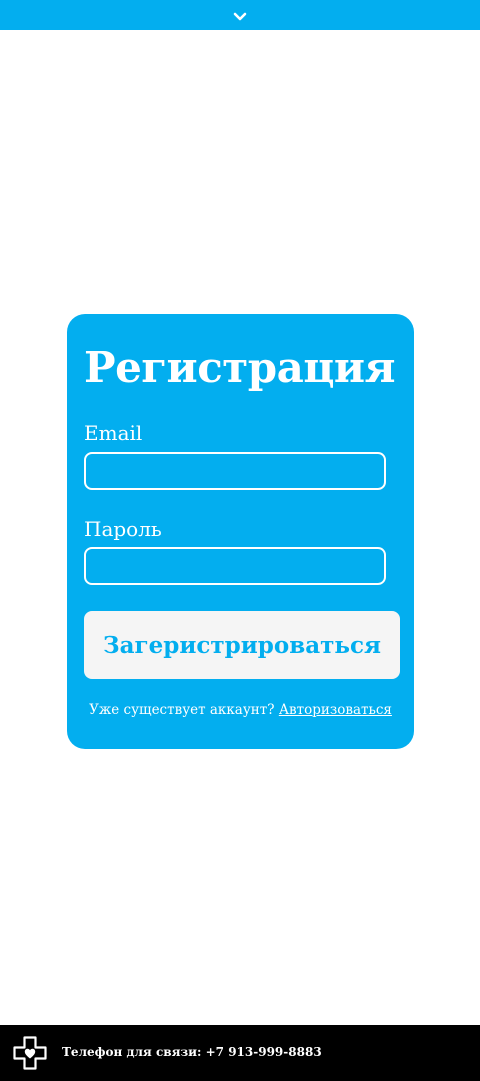 Image resolution: width=480 pixels, height=1081 pixels. I want to click on medical-cross-heart-icon, so click(30, 1053).